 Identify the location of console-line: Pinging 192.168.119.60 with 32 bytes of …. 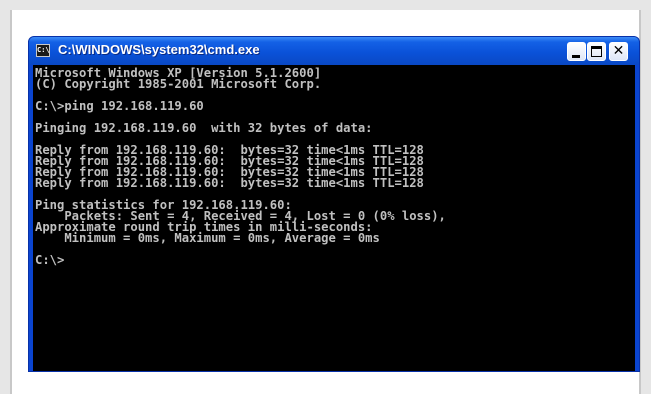
(204, 128).